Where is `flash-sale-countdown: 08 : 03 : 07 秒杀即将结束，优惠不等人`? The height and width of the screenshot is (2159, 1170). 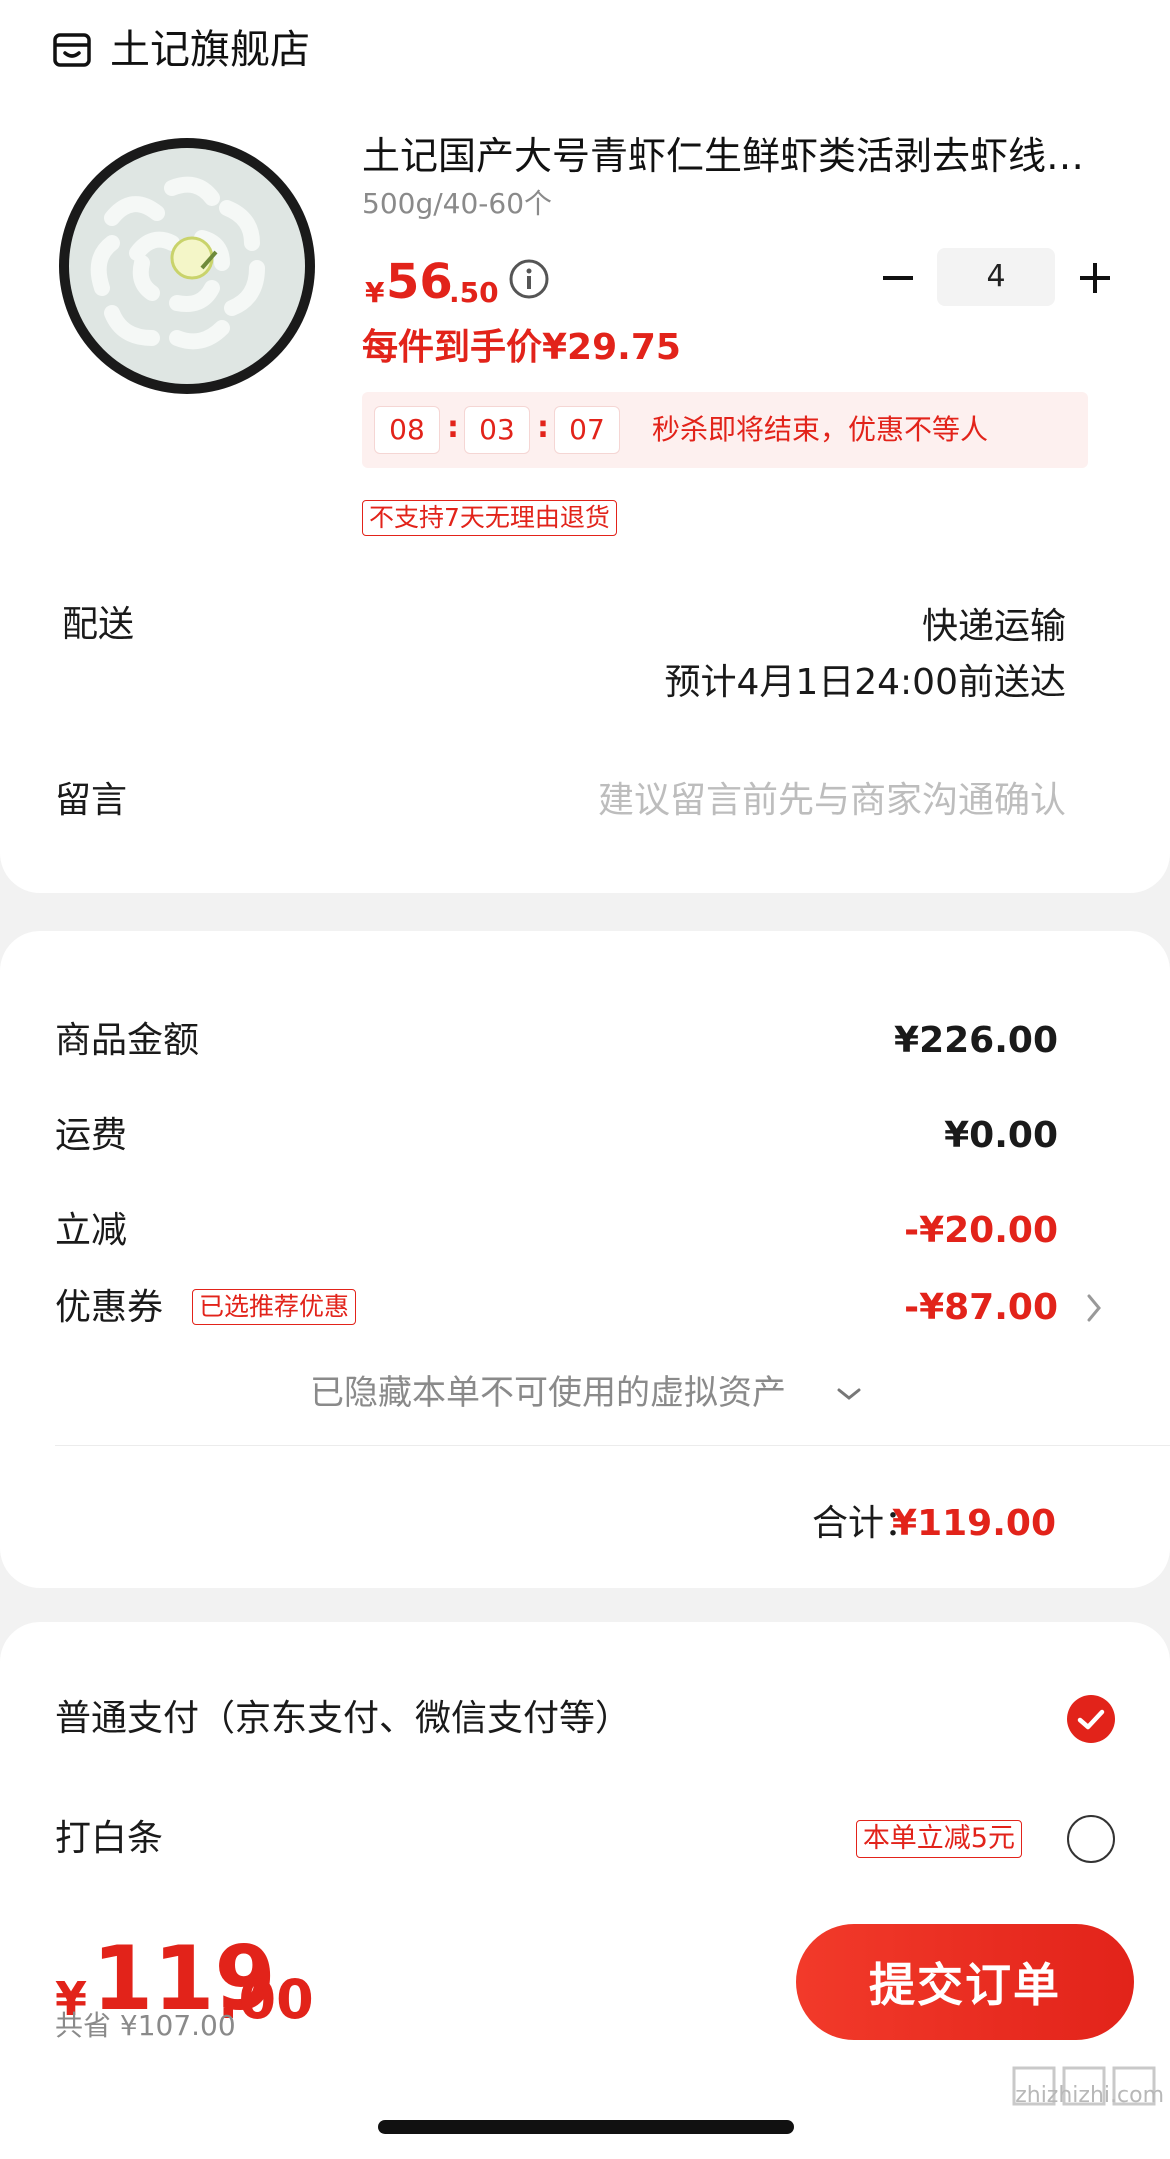
flash-sale-countdown: 08 : 03 : 07 秒杀即将结束，优惠不等人 is located at coordinates (725, 430).